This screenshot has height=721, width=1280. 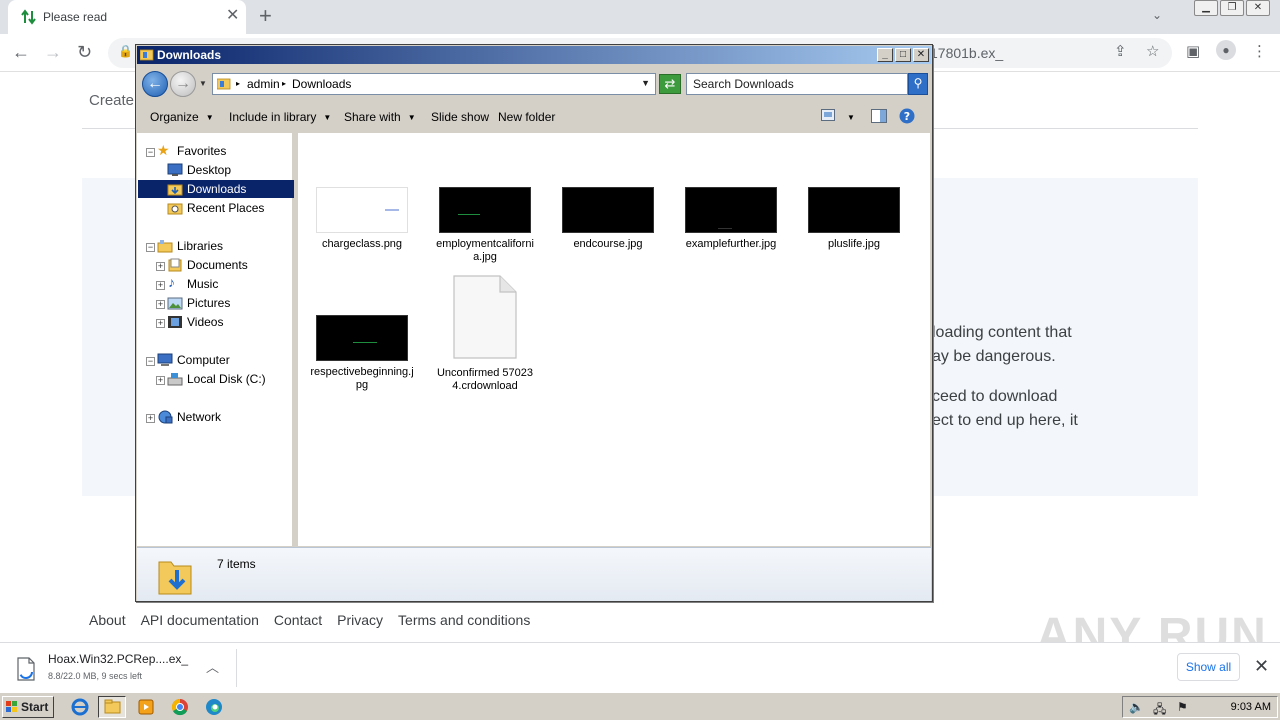 What do you see at coordinates (1159, 710) in the screenshot?
I see `network-tray-icon: 🖧` at bounding box center [1159, 710].